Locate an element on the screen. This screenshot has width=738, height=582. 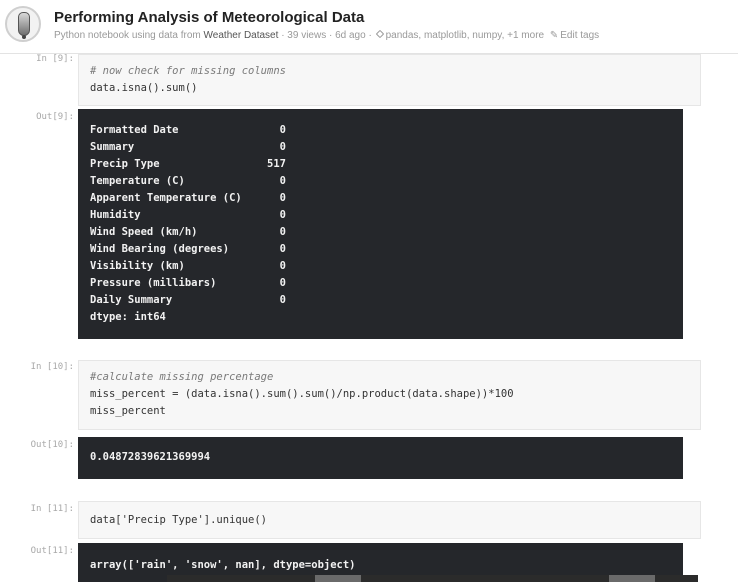
series-key: Apparent Temperature (C) is located at coordinates (166, 198).